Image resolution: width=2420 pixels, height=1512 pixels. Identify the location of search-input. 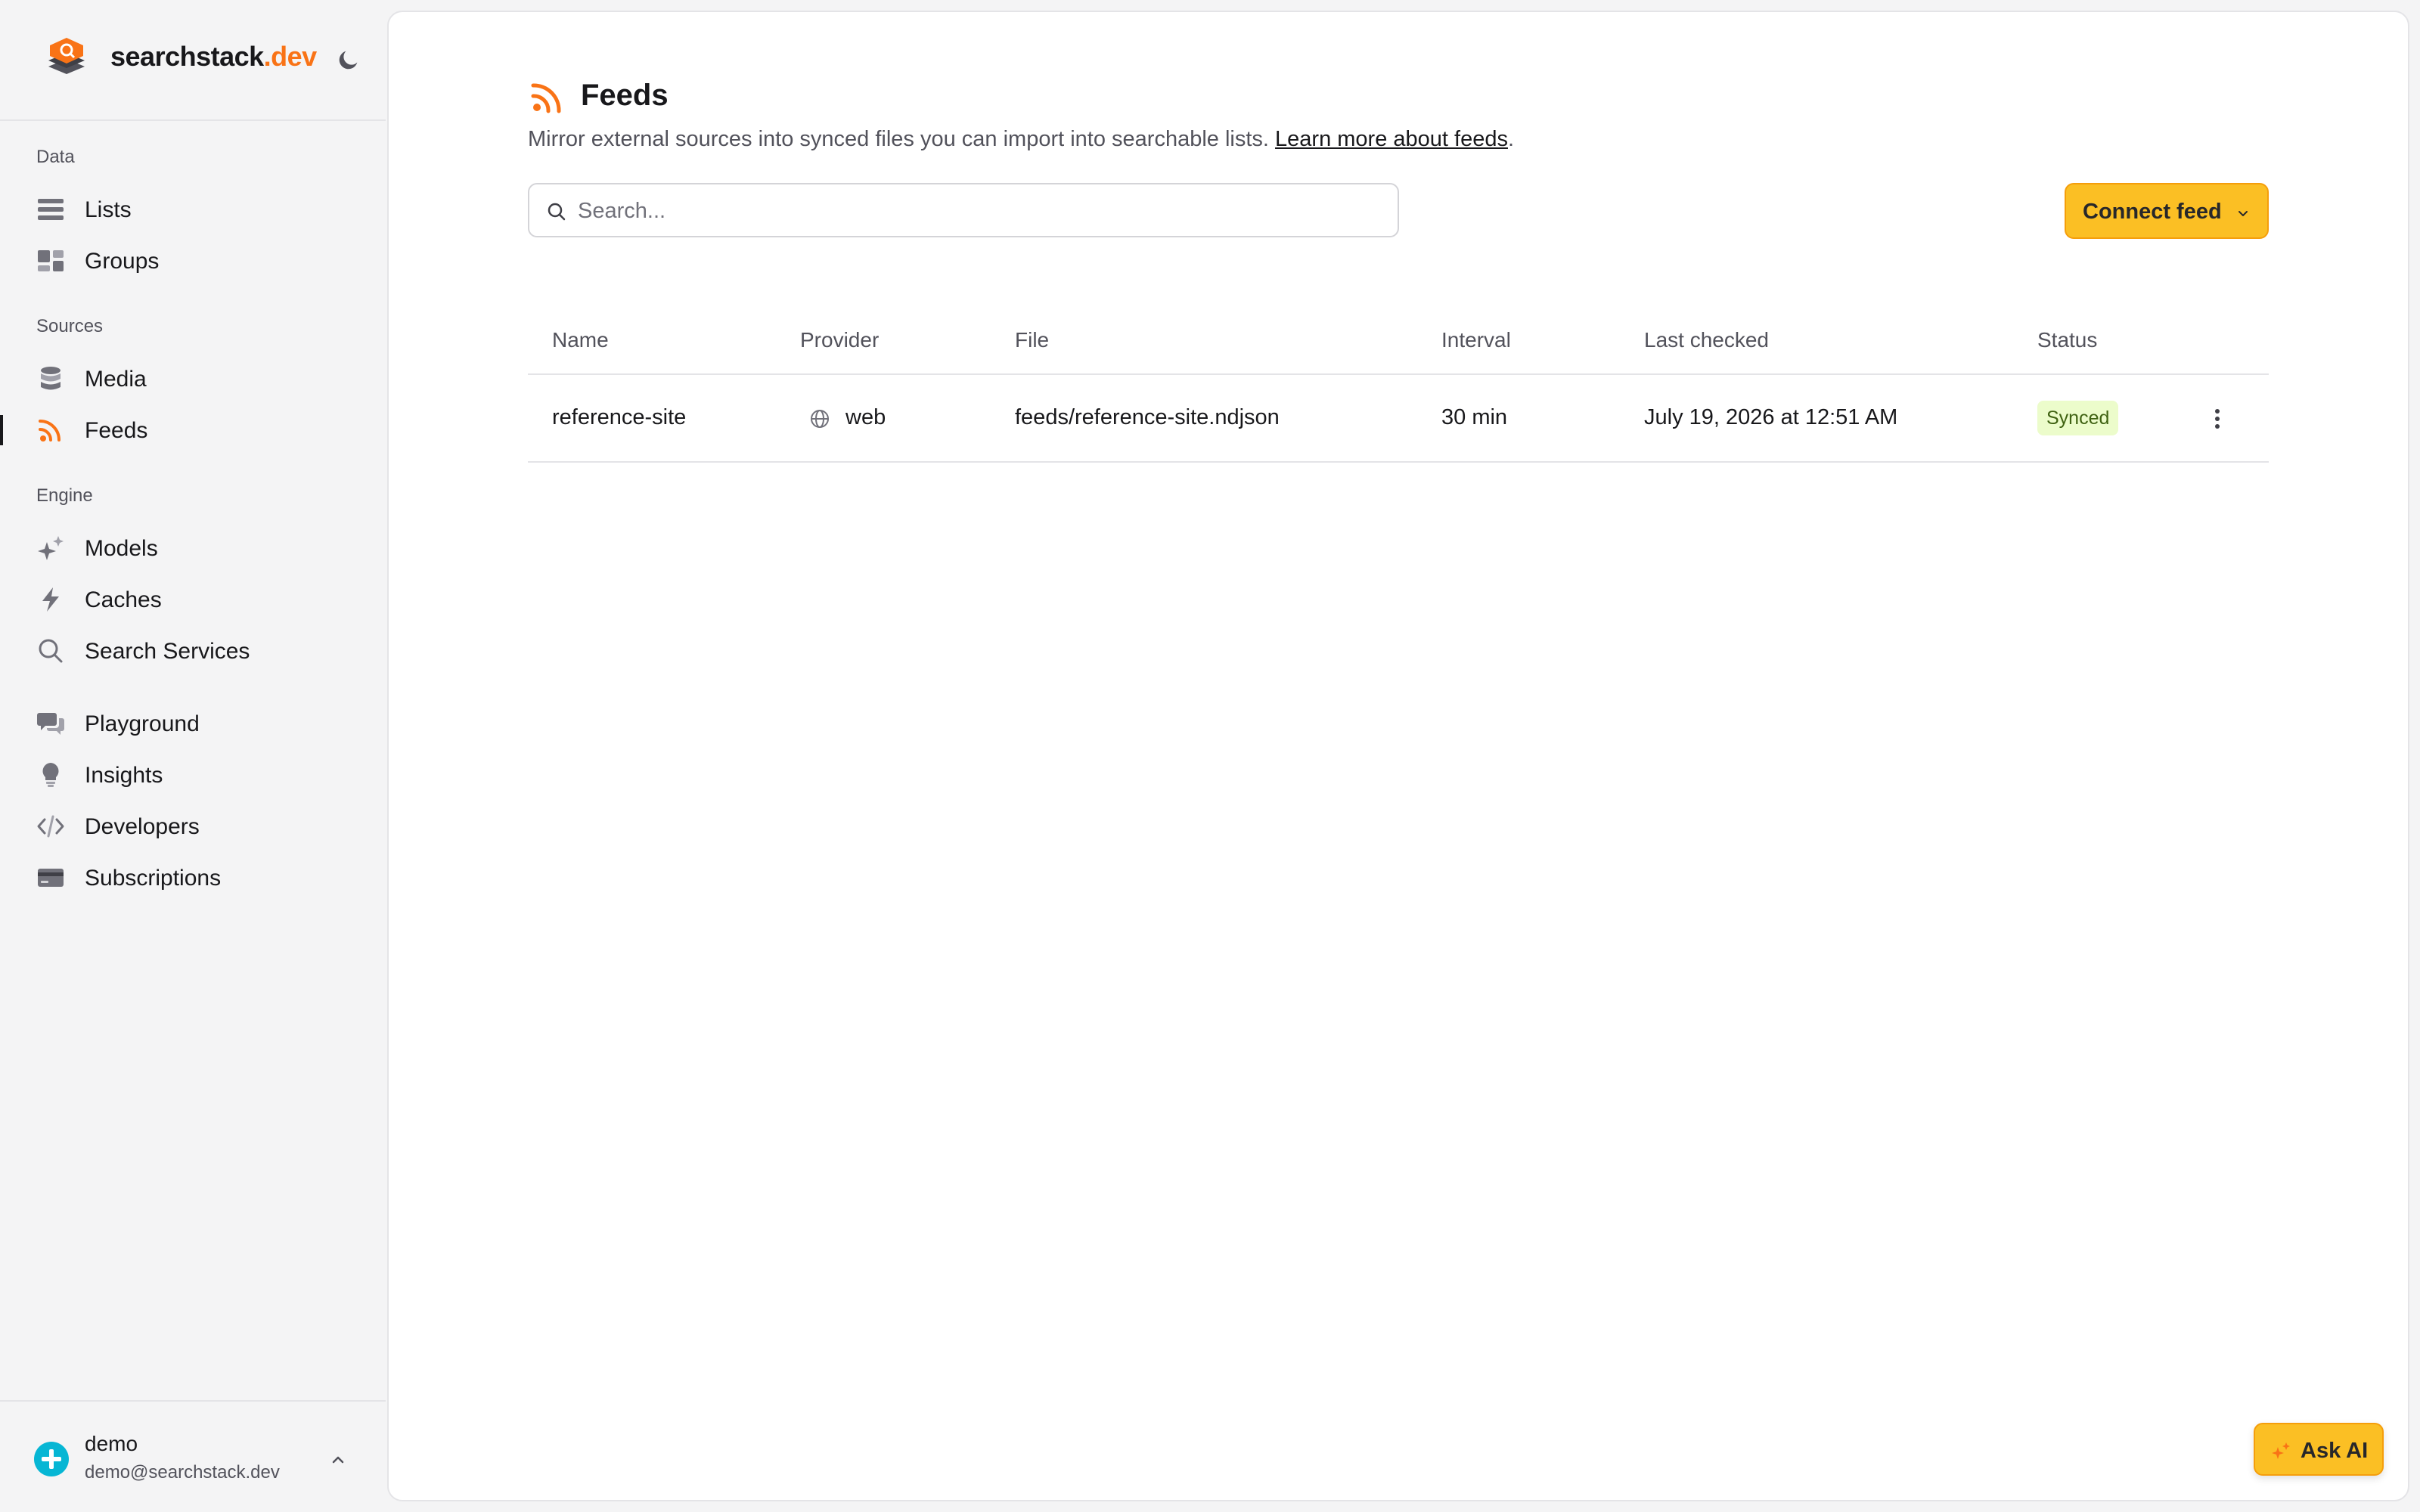
(980, 211).